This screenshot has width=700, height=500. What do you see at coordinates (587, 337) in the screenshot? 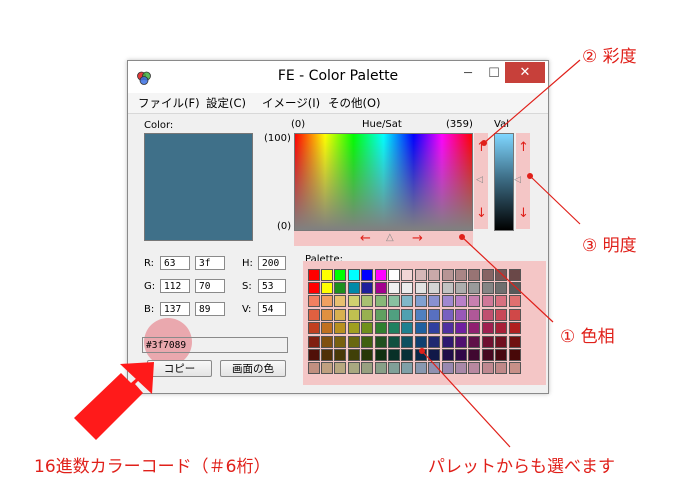
I see `annotation-hue: ① 色相` at bounding box center [587, 337].